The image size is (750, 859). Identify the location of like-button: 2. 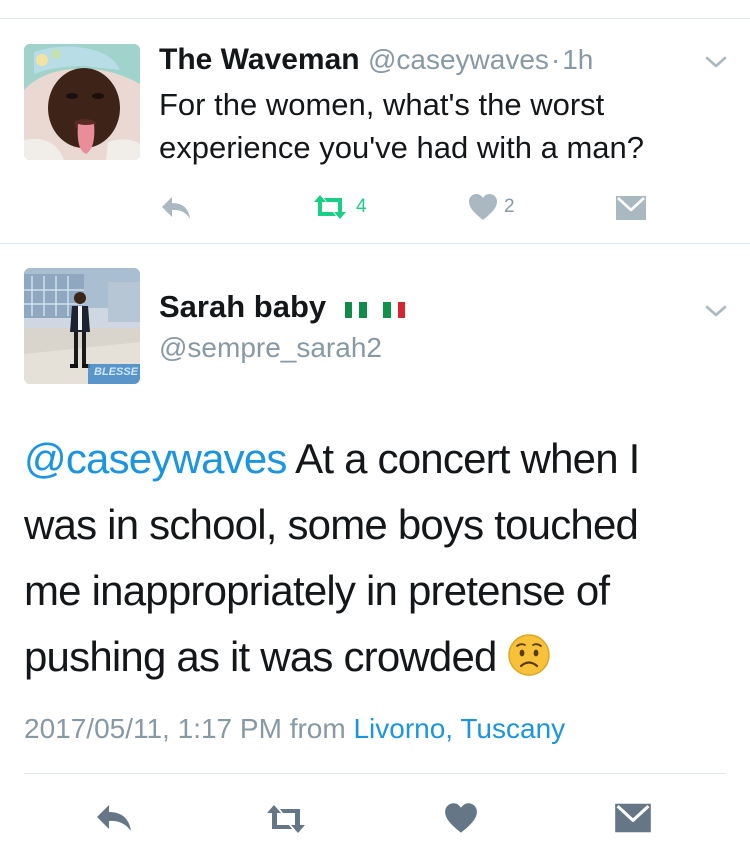
(491, 207).